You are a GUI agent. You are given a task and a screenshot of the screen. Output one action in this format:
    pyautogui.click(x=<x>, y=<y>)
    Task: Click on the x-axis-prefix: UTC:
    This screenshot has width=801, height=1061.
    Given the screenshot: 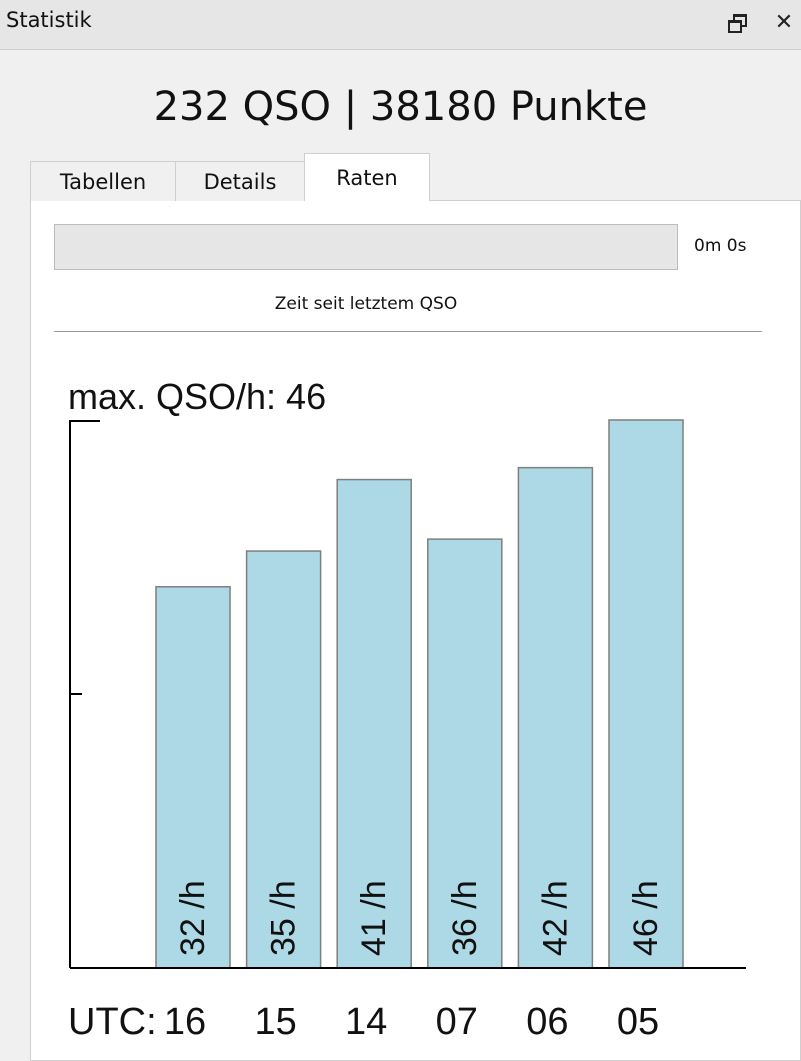 What is the action you would take?
    pyautogui.click(x=112, y=1022)
    